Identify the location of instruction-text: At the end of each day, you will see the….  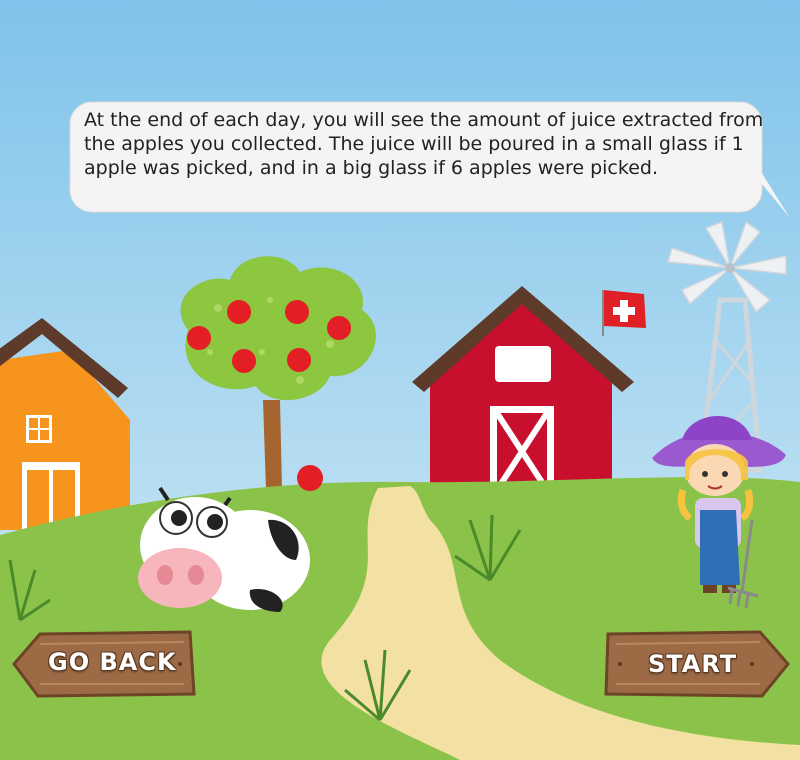
(424, 144).